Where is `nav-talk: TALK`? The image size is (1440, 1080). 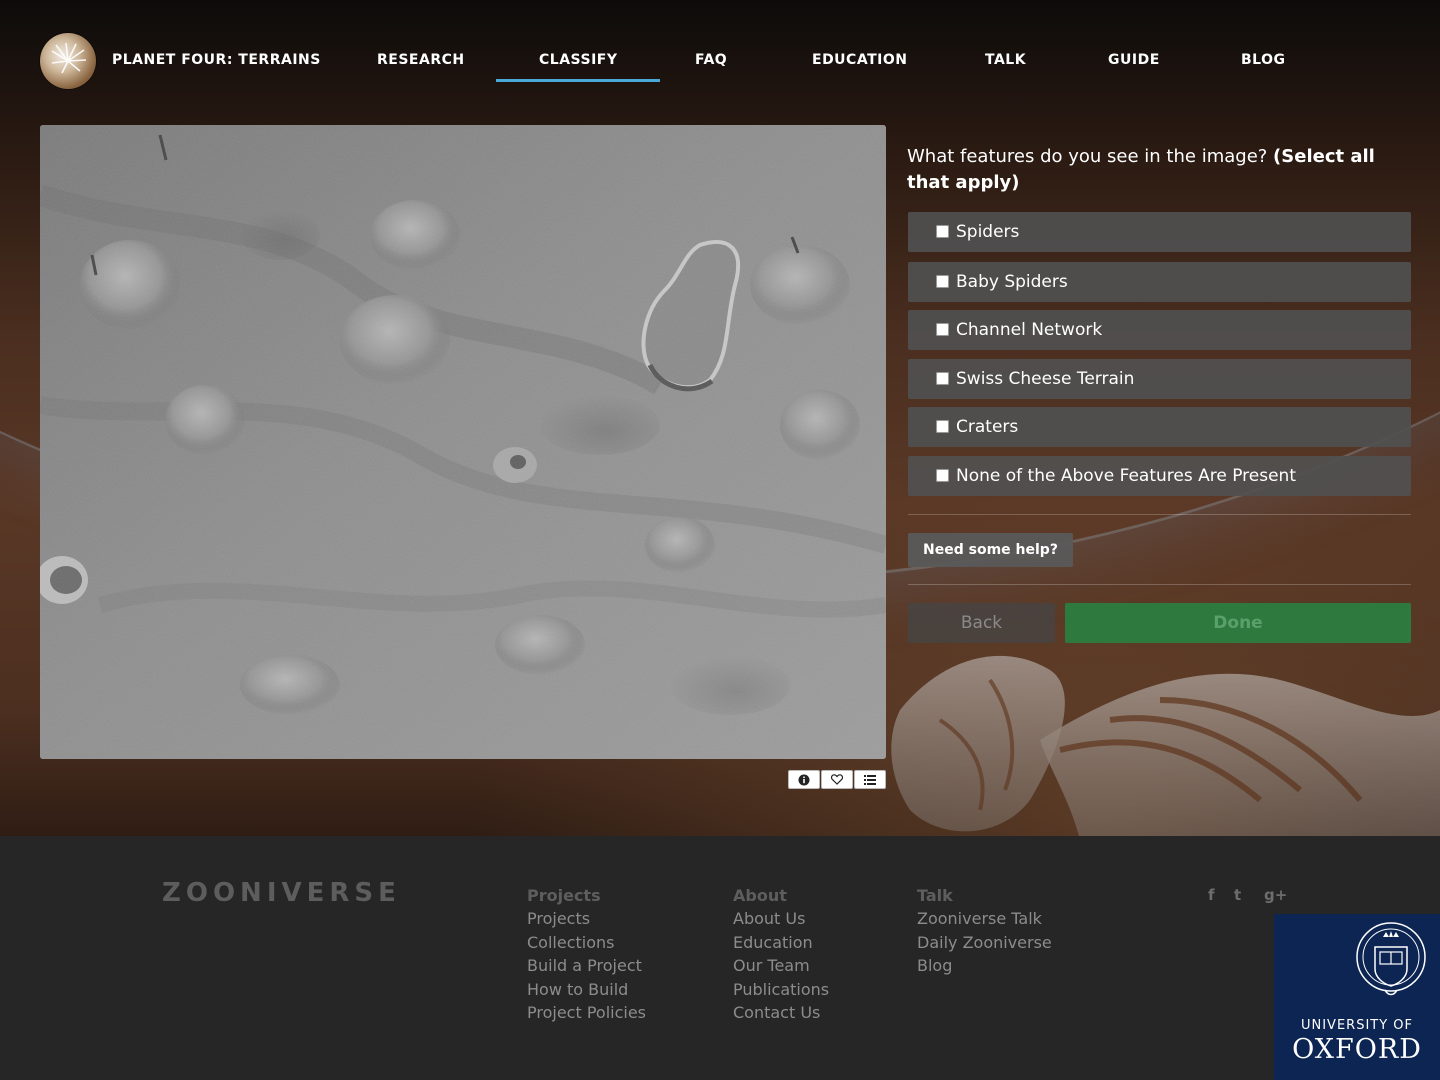 nav-talk: TALK is located at coordinates (1005, 60).